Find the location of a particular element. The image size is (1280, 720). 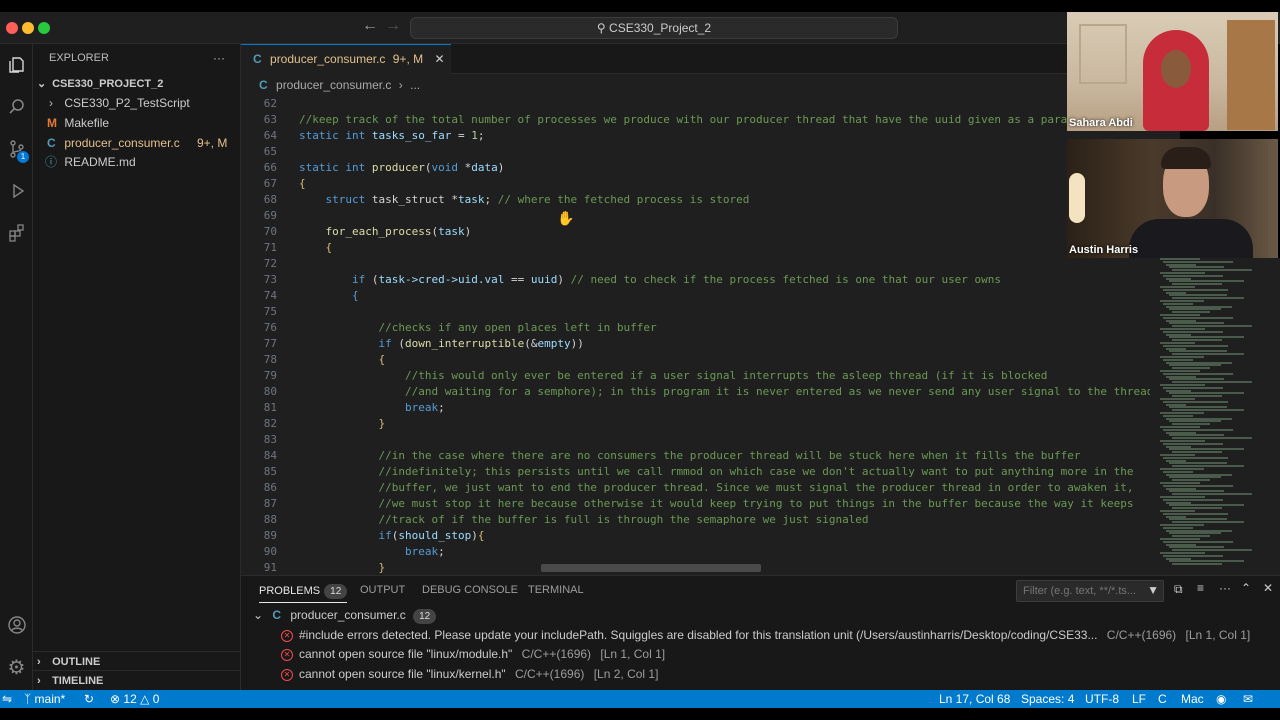

git-branch-icon: ᛉ is located at coordinates (28, 699).